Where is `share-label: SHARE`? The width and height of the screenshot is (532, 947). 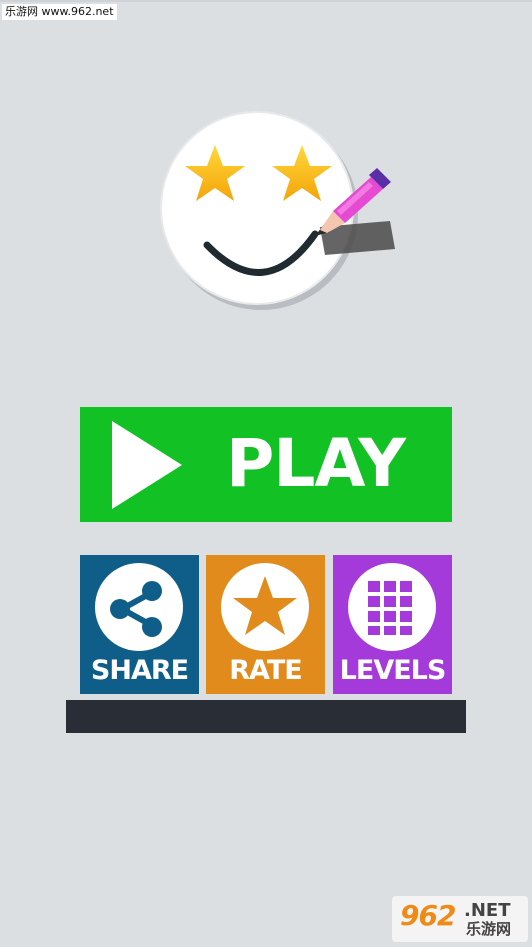
share-label: SHARE is located at coordinates (139, 670).